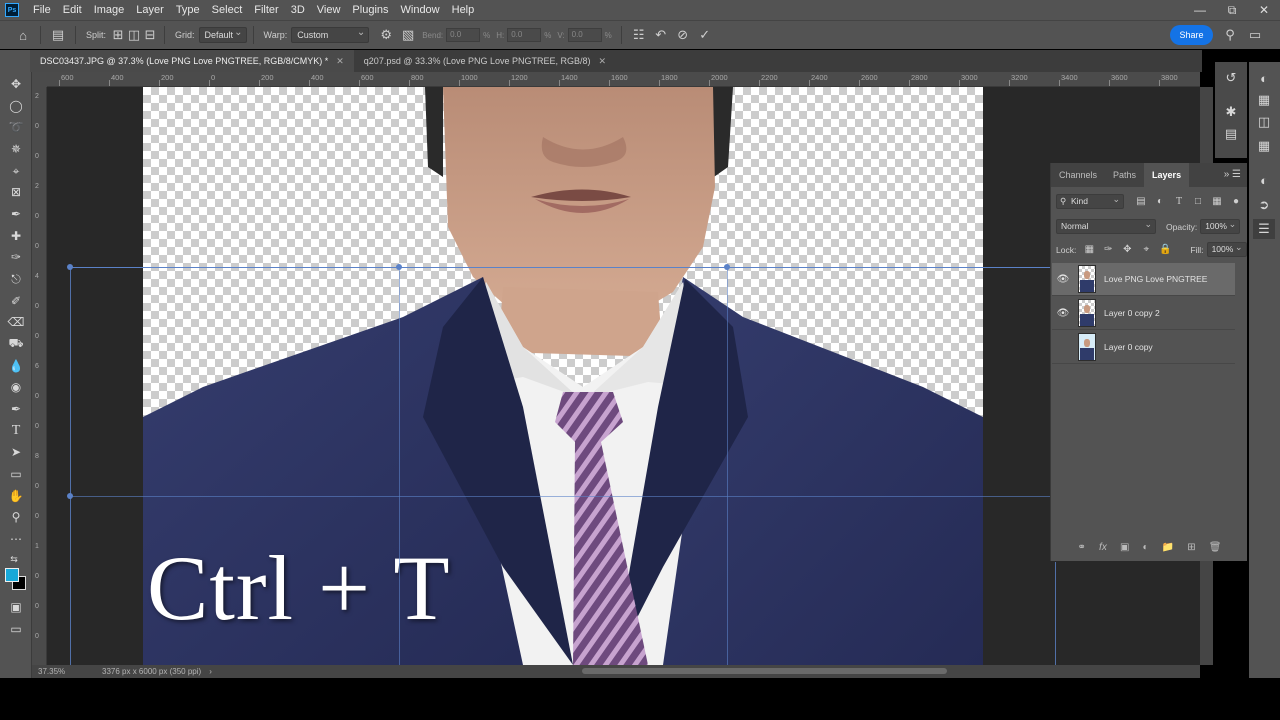  I want to click on type-tool-icon: T, so click(16, 431).